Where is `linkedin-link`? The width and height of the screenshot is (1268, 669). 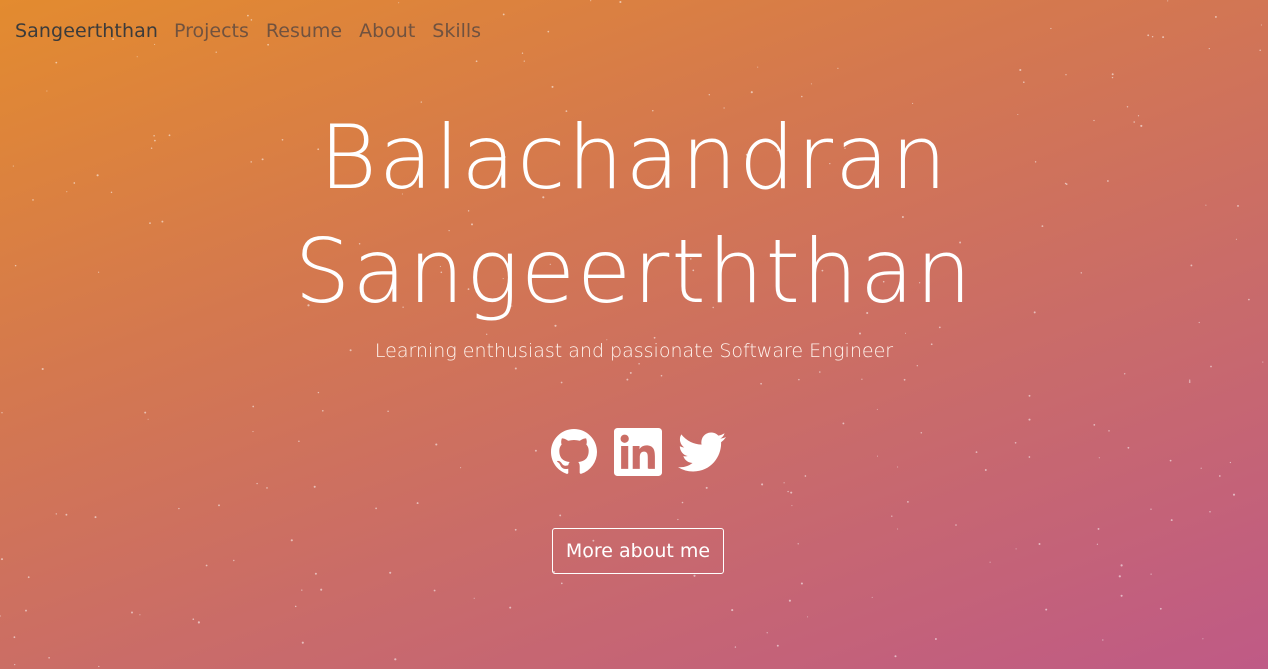
linkedin-link is located at coordinates (638, 452).